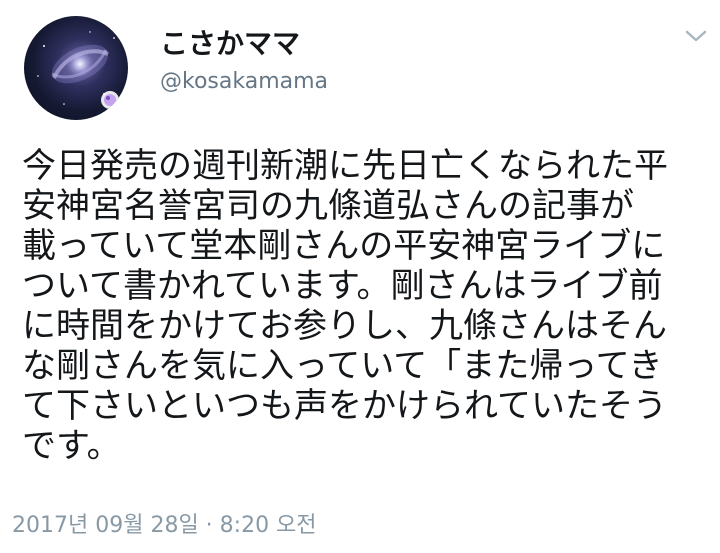 Image resolution: width=720 pixels, height=553 pixels. I want to click on tweet-text-line: 安神宮名誉宮司の九條道弘さんの記事が, so click(328, 206).